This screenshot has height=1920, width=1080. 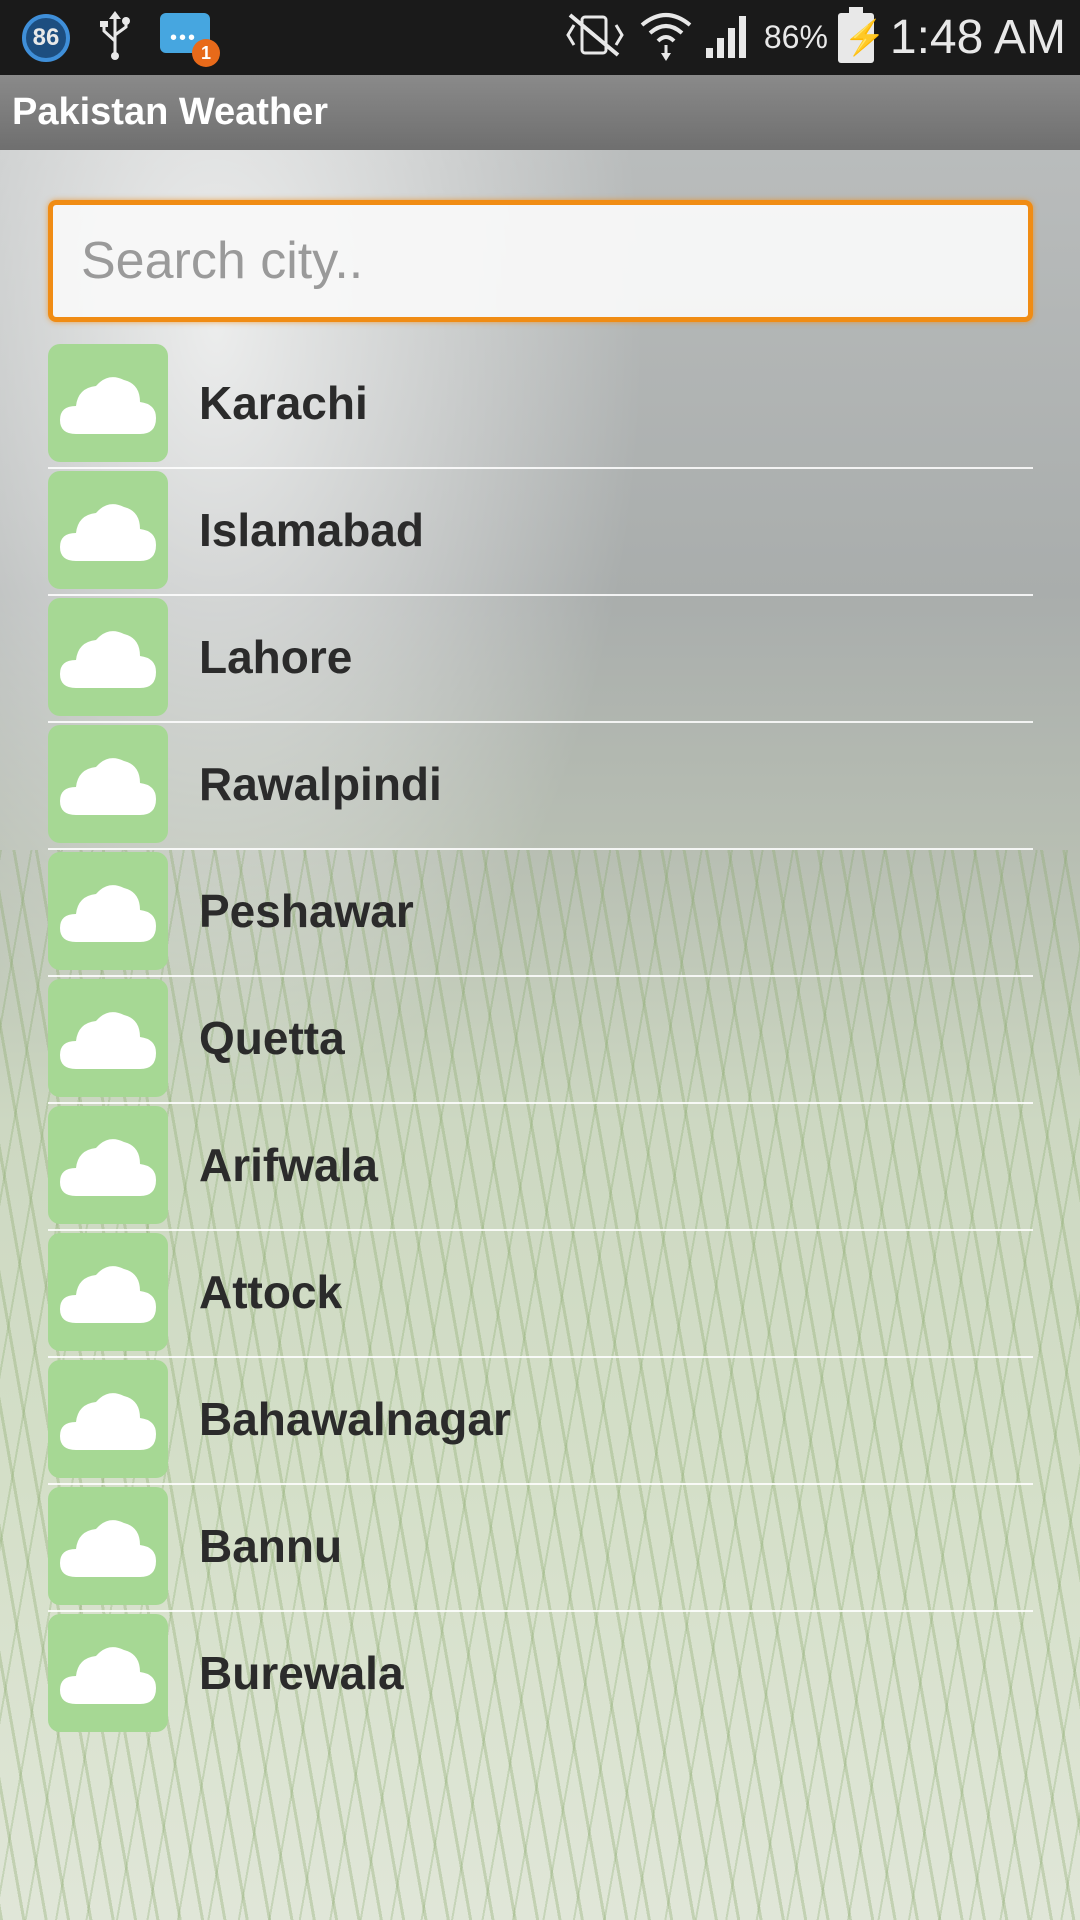 What do you see at coordinates (540, 261) in the screenshot?
I see `search-input` at bounding box center [540, 261].